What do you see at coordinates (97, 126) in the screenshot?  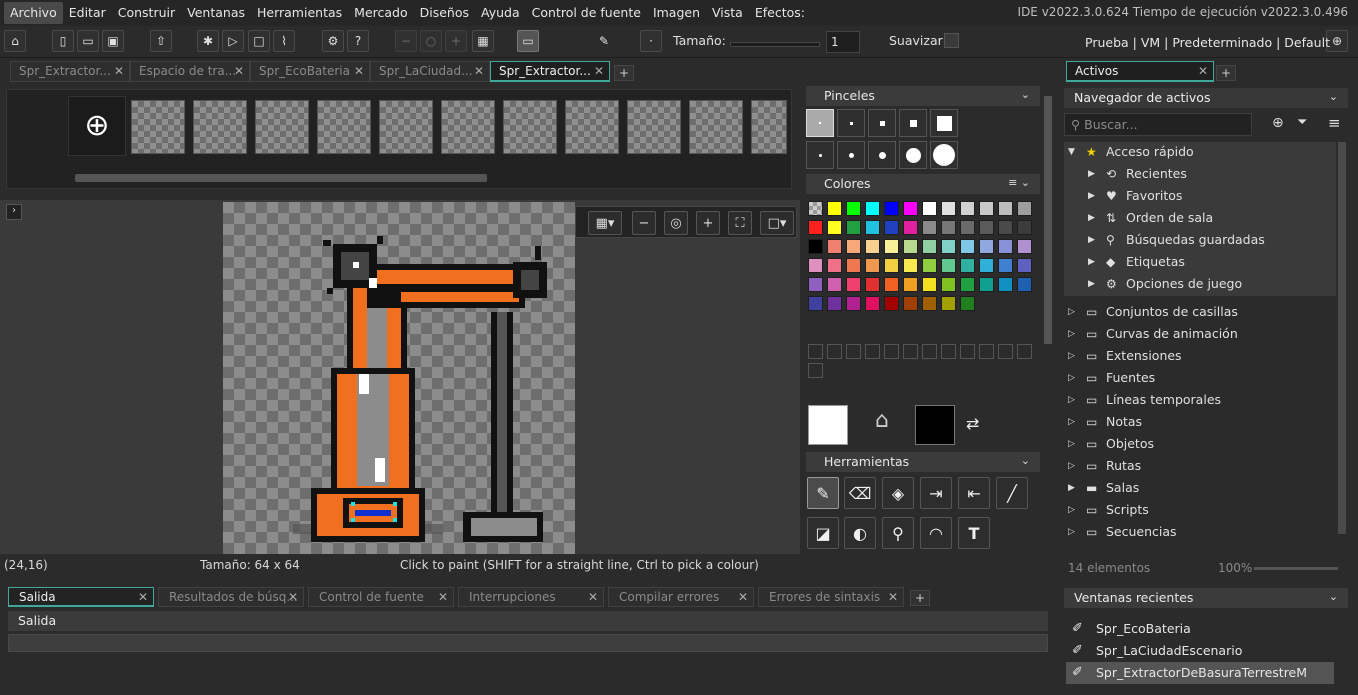 I see `add-frame-button: ⊕` at bounding box center [97, 126].